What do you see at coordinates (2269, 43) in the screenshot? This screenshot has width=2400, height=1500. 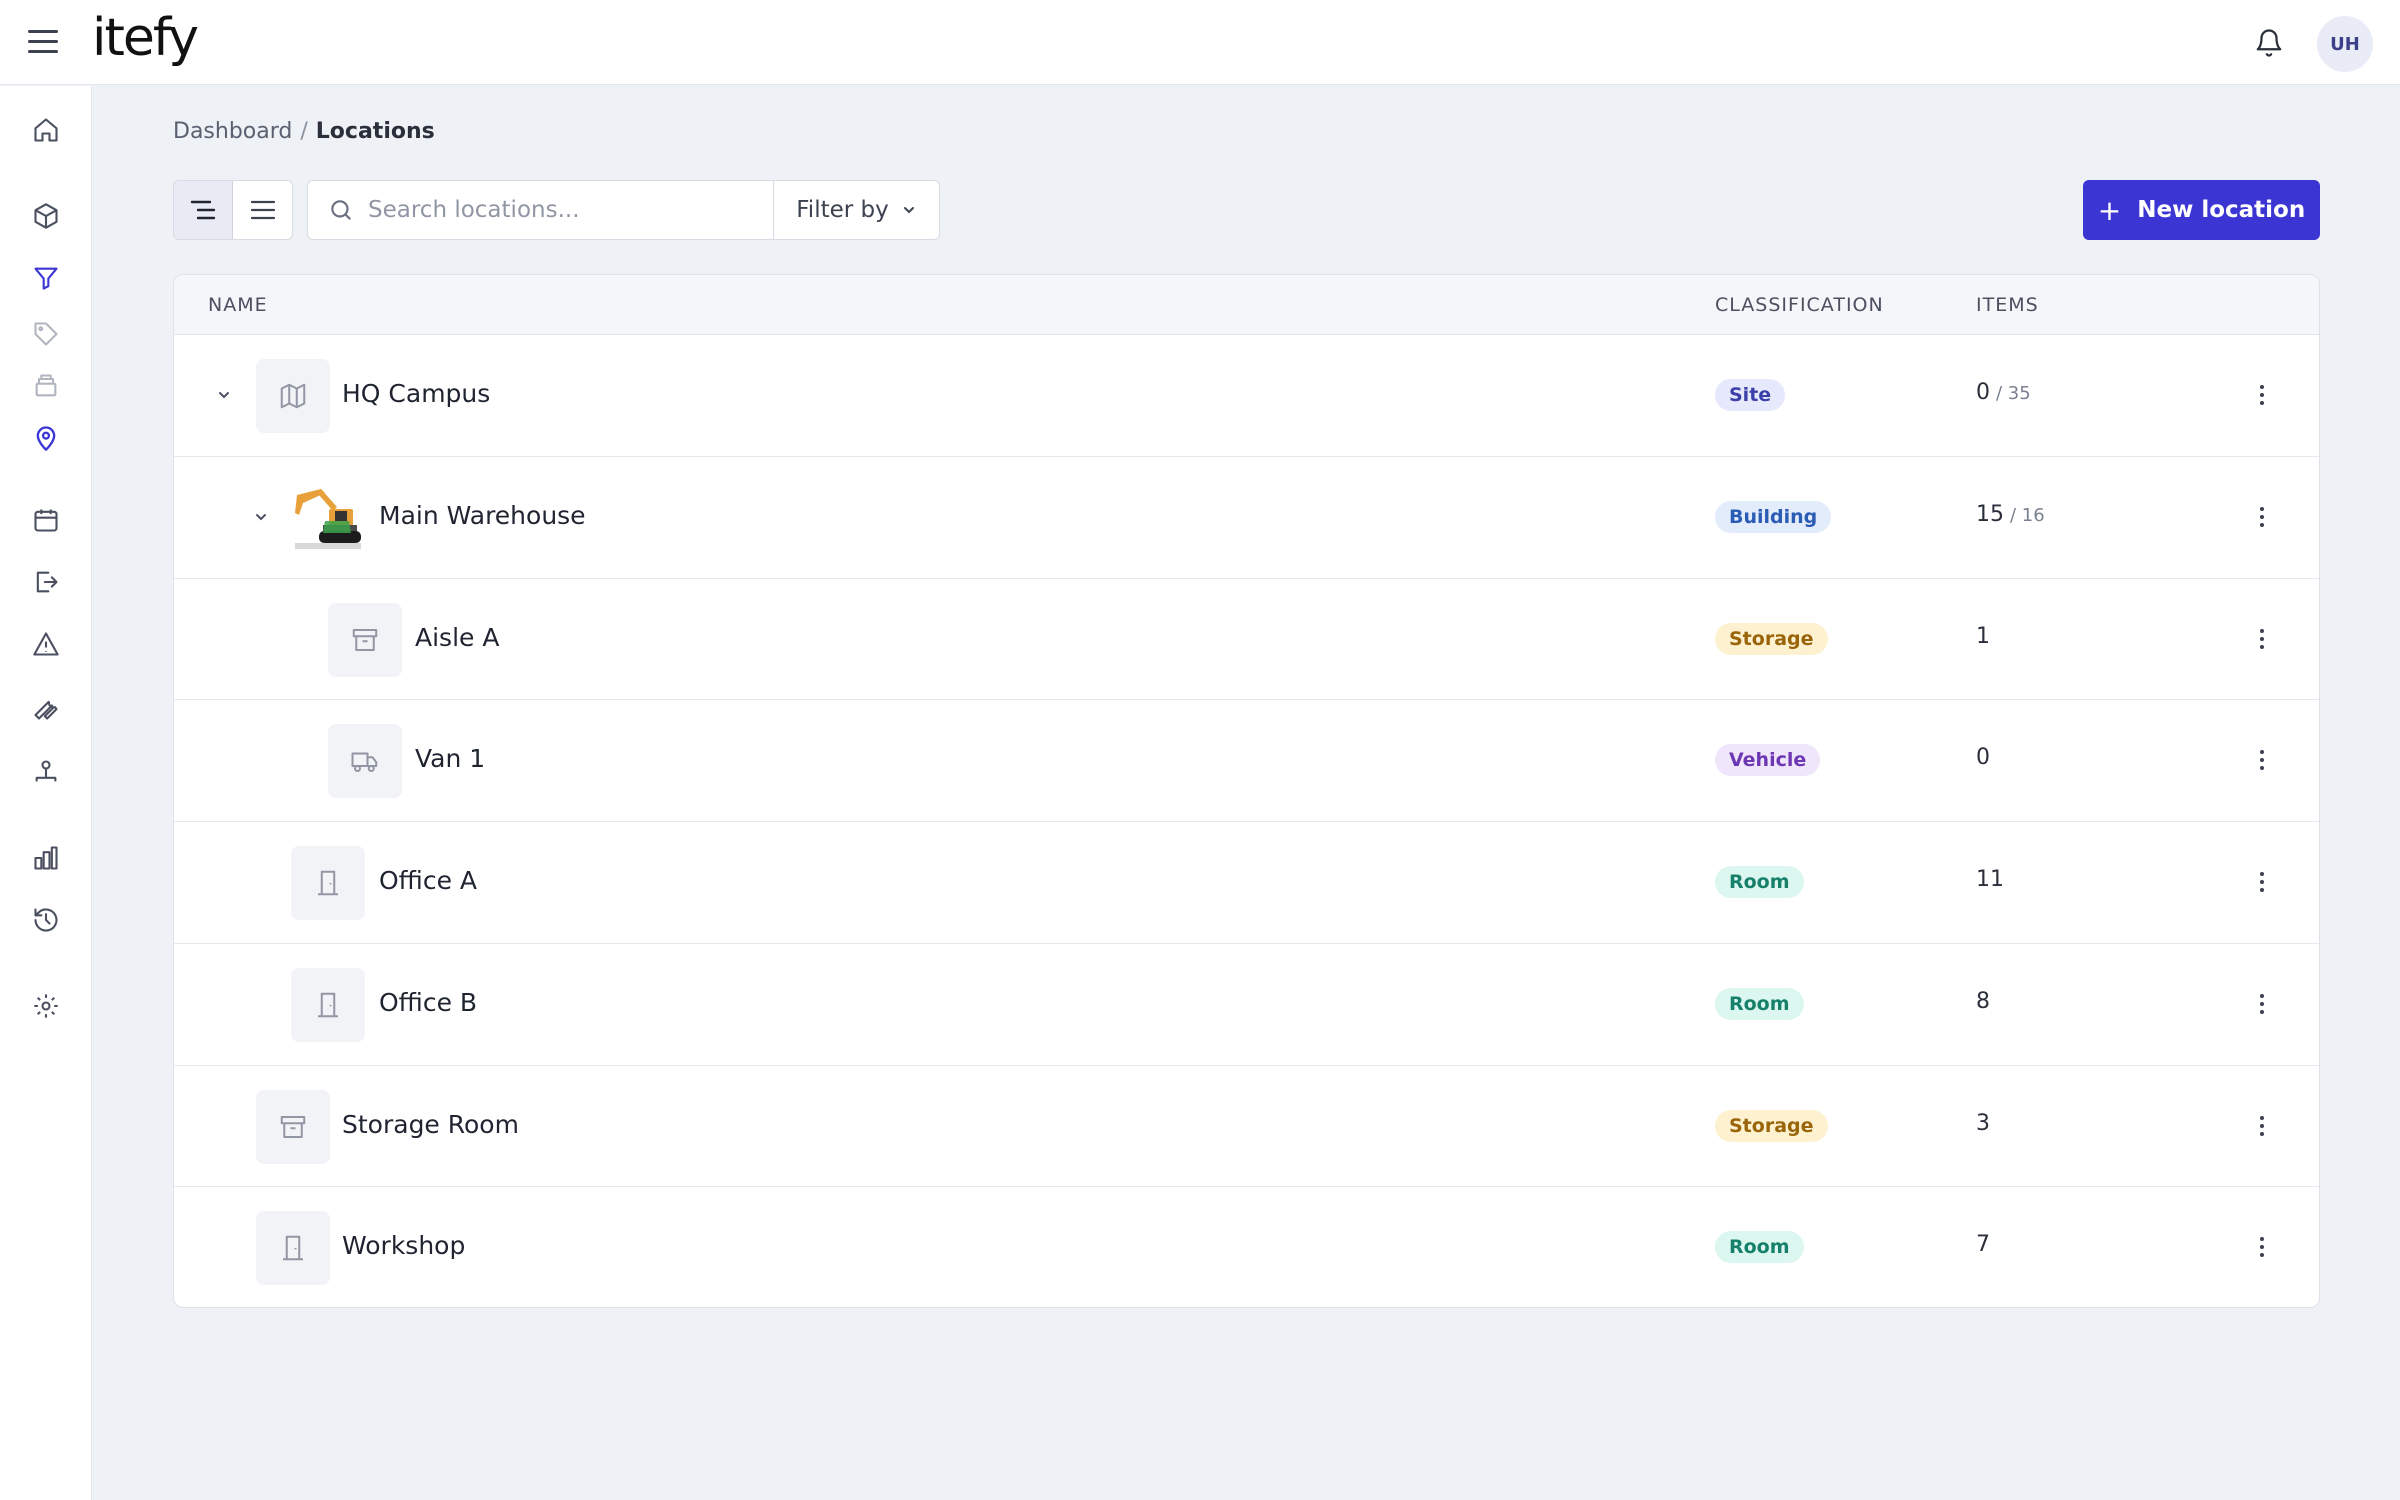 I see `notifications-bell-icon` at bounding box center [2269, 43].